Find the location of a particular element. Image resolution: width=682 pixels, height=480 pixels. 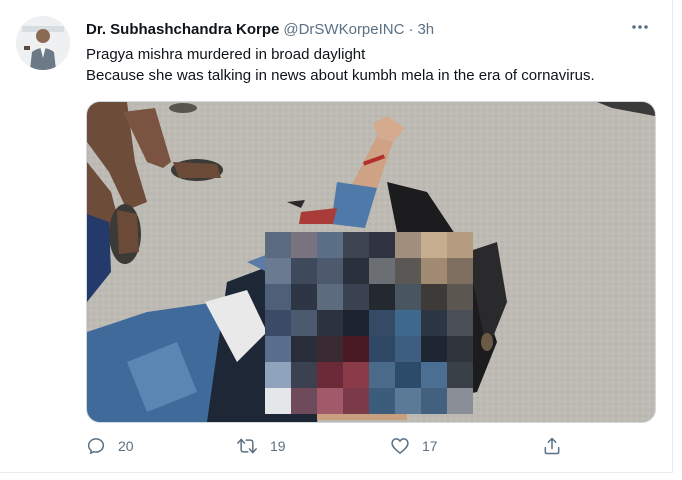

retweet-button: 19 is located at coordinates (261, 446).